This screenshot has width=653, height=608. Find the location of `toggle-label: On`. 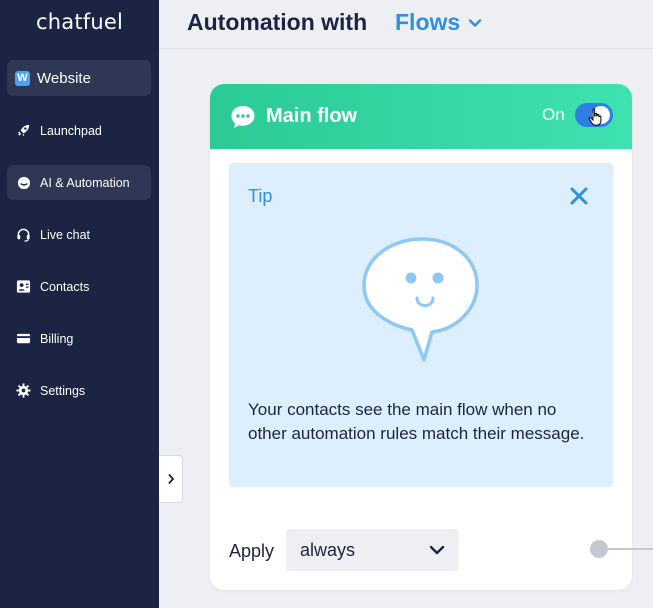

toggle-label: On is located at coordinates (553, 114).